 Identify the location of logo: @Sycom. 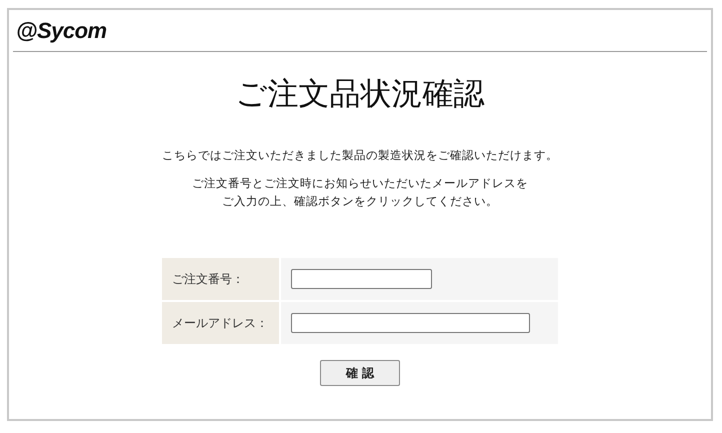
(61, 31).